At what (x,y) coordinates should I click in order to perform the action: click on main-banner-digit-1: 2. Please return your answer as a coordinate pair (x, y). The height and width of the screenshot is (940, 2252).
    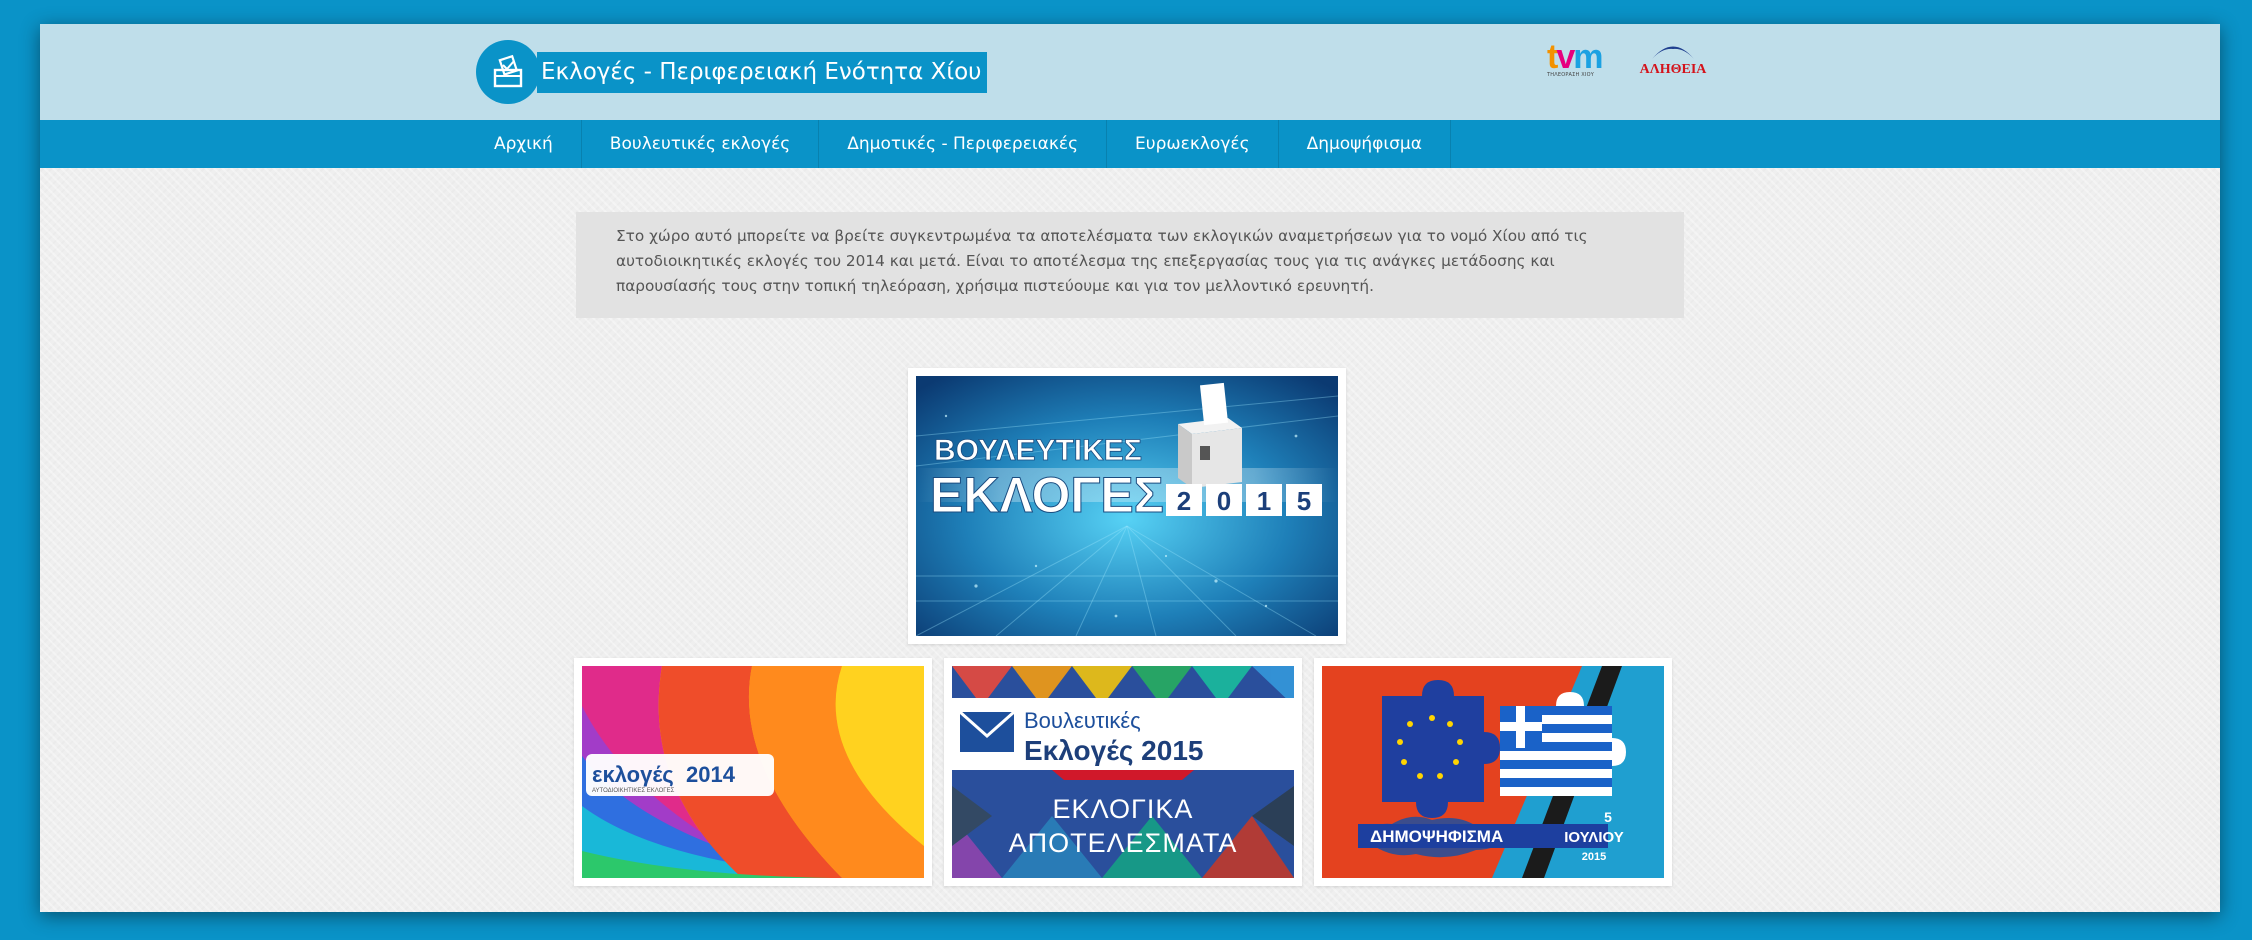
    Looking at the image, I should click on (1184, 501).